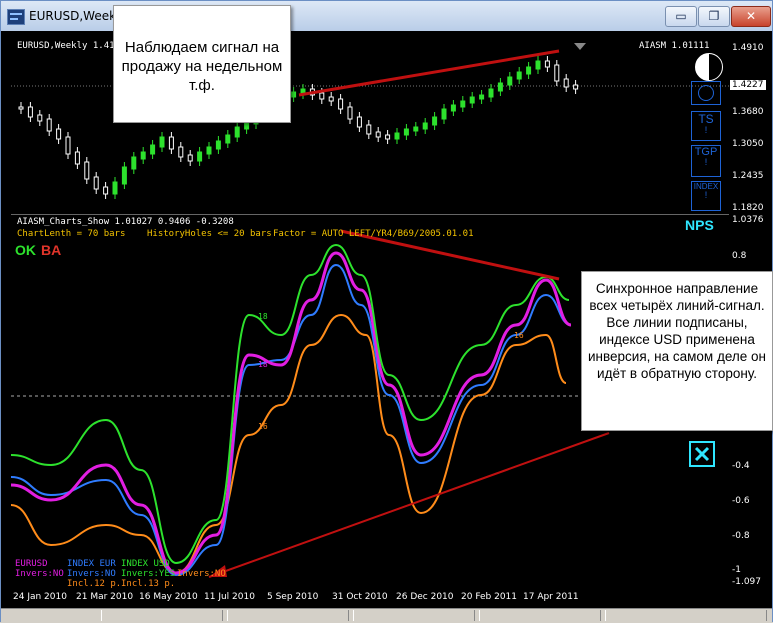 The image size is (773, 623). What do you see at coordinates (681, 16) in the screenshot?
I see `minimize-button: ▭` at bounding box center [681, 16].